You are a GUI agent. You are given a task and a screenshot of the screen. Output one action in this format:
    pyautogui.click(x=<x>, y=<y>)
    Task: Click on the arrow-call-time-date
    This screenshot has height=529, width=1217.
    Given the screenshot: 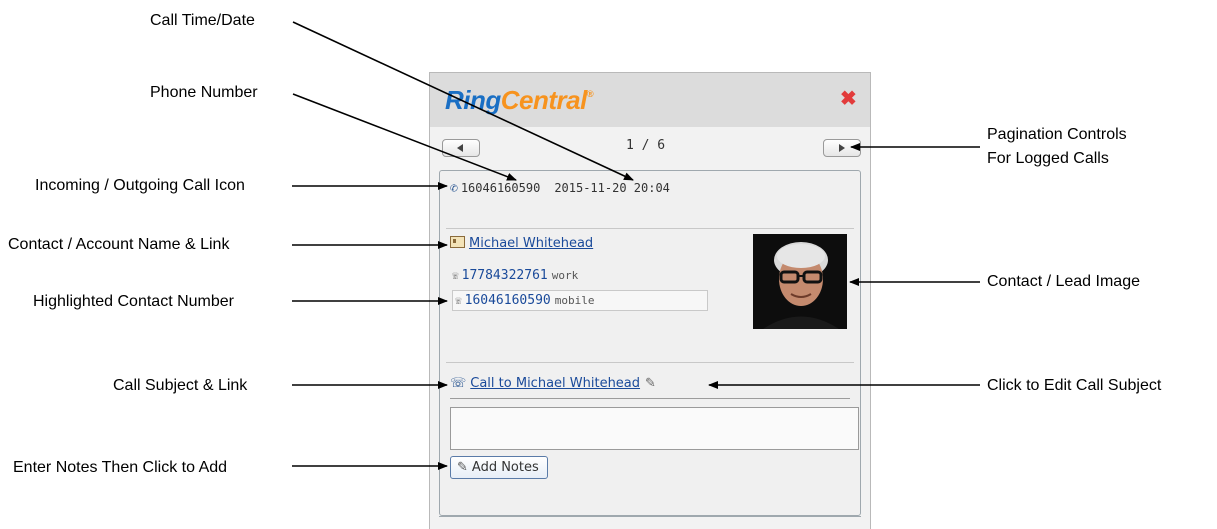 What is the action you would take?
    pyautogui.click(x=463, y=101)
    